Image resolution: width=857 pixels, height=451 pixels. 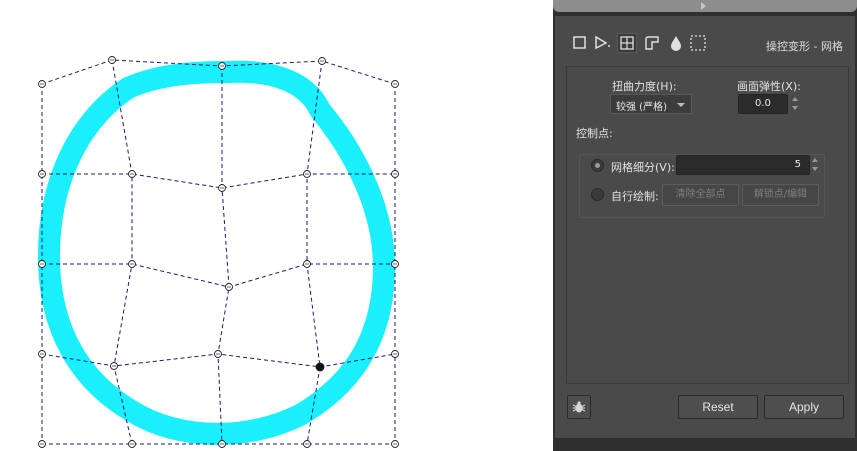 What do you see at coordinates (698, 43) in the screenshot?
I see `selection-tool-icon` at bounding box center [698, 43].